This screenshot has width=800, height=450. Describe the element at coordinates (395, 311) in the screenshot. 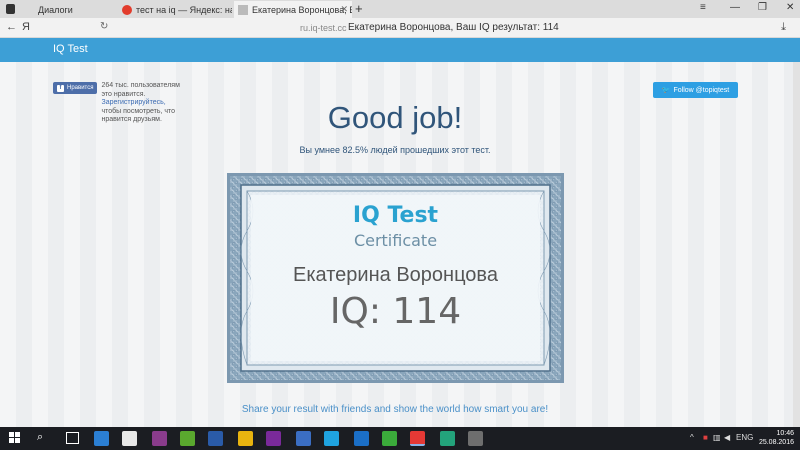

I see `certificate-iq-score: IQ: 114` at that location.